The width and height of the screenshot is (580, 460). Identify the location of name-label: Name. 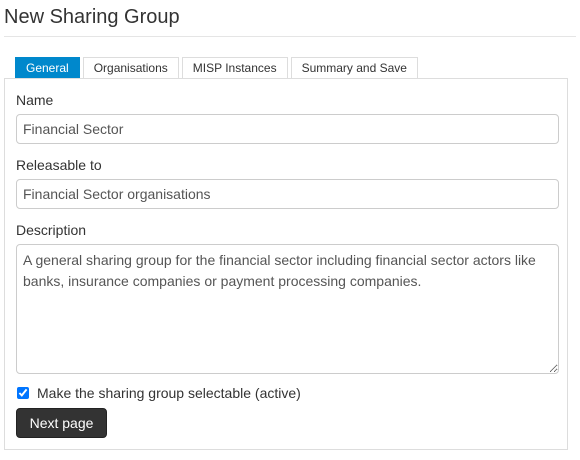
(35, 100).